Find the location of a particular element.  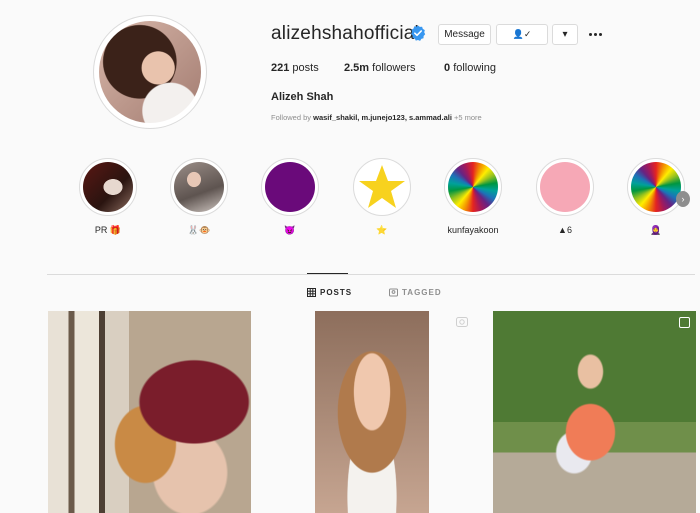

following-label: following is located at coordinates (474, 68).